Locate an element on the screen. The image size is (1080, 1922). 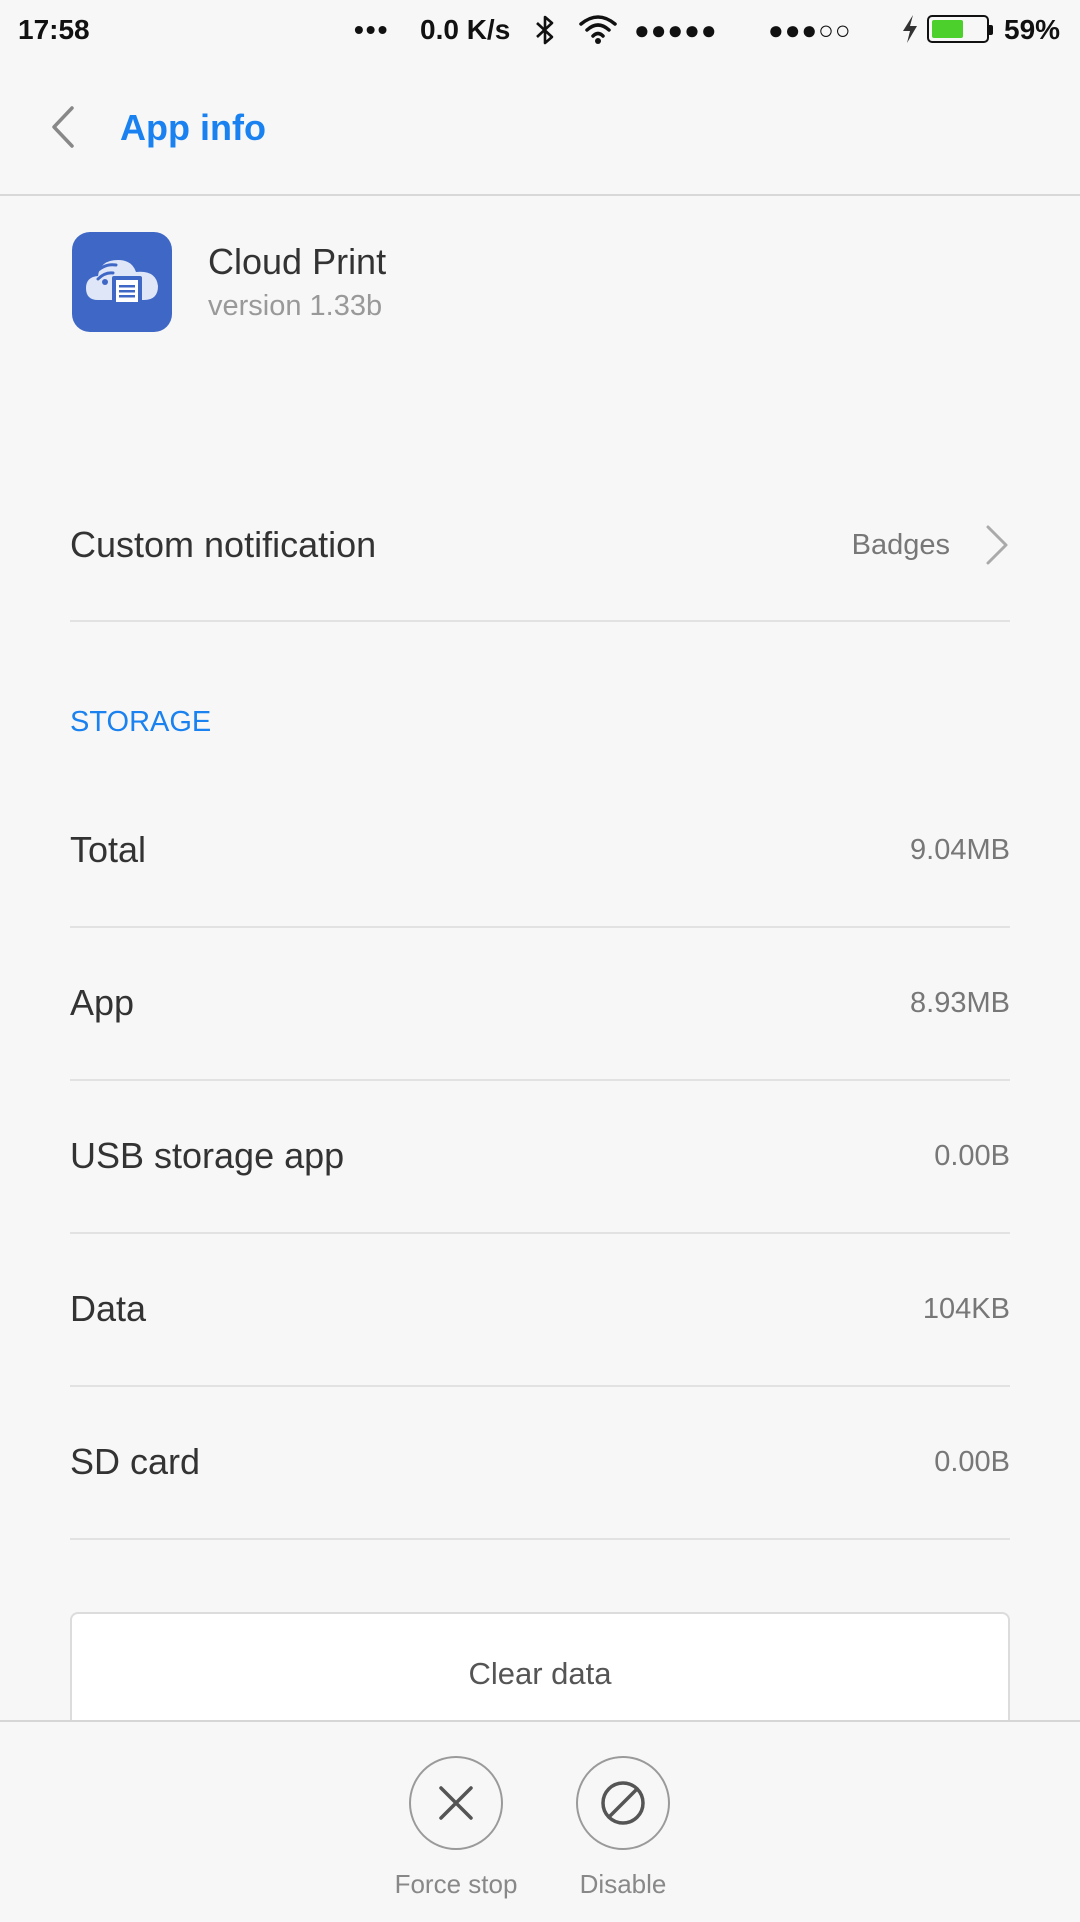
disable-label: Disable is located at coordinates (623, 1884).